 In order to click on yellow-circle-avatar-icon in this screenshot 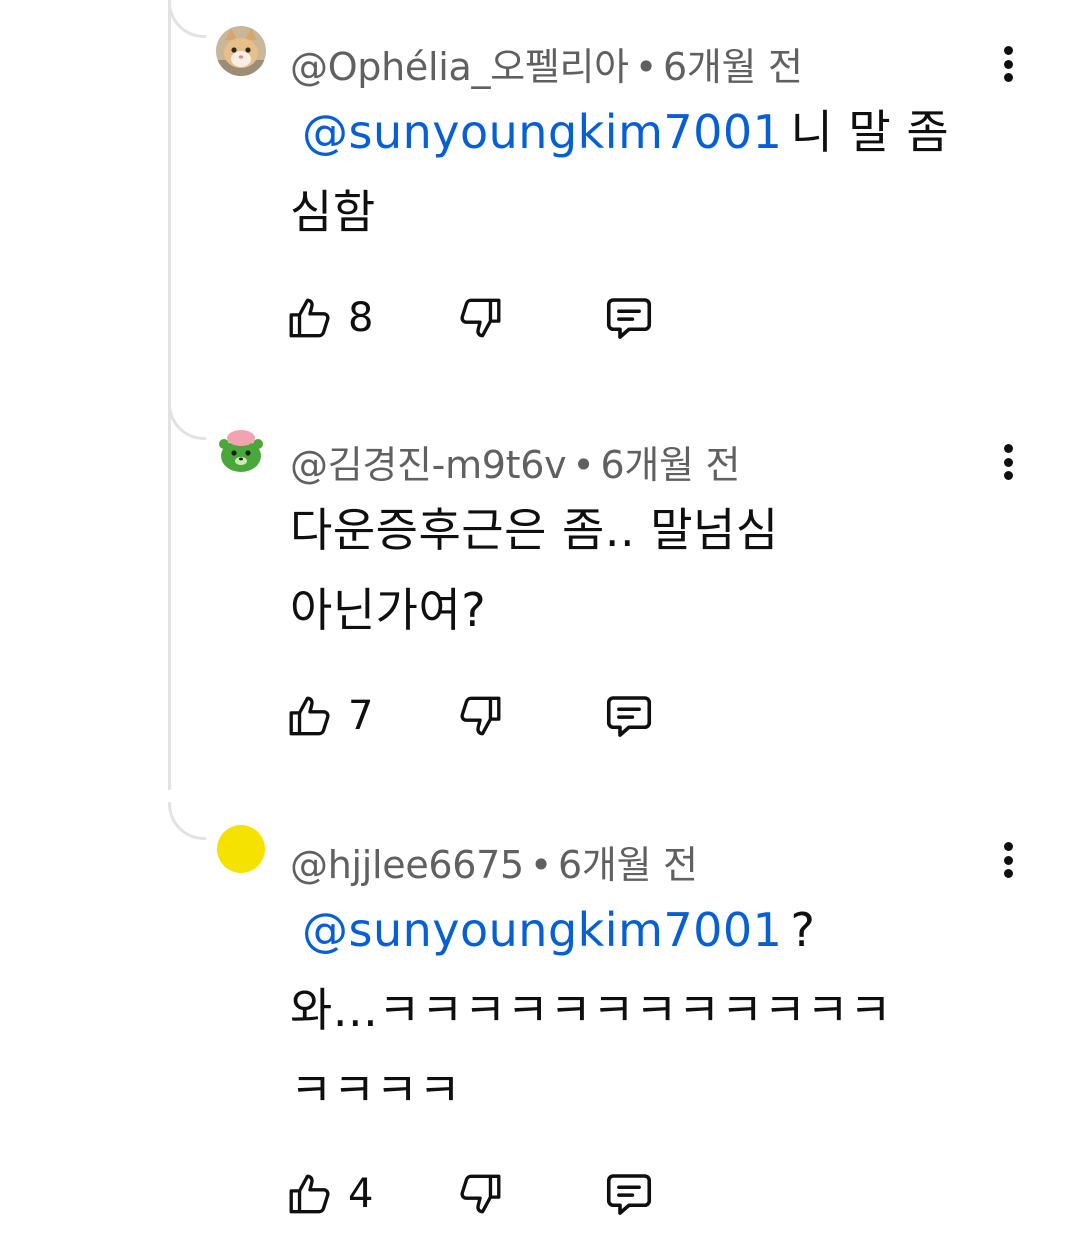, I will do `click(241, 849)`.